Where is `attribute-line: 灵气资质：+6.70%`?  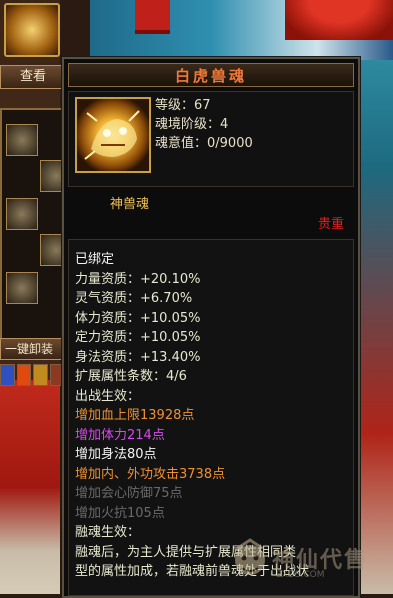
attribute-line: 灵气资质：+6.70% is located at coordinates (134, 298).